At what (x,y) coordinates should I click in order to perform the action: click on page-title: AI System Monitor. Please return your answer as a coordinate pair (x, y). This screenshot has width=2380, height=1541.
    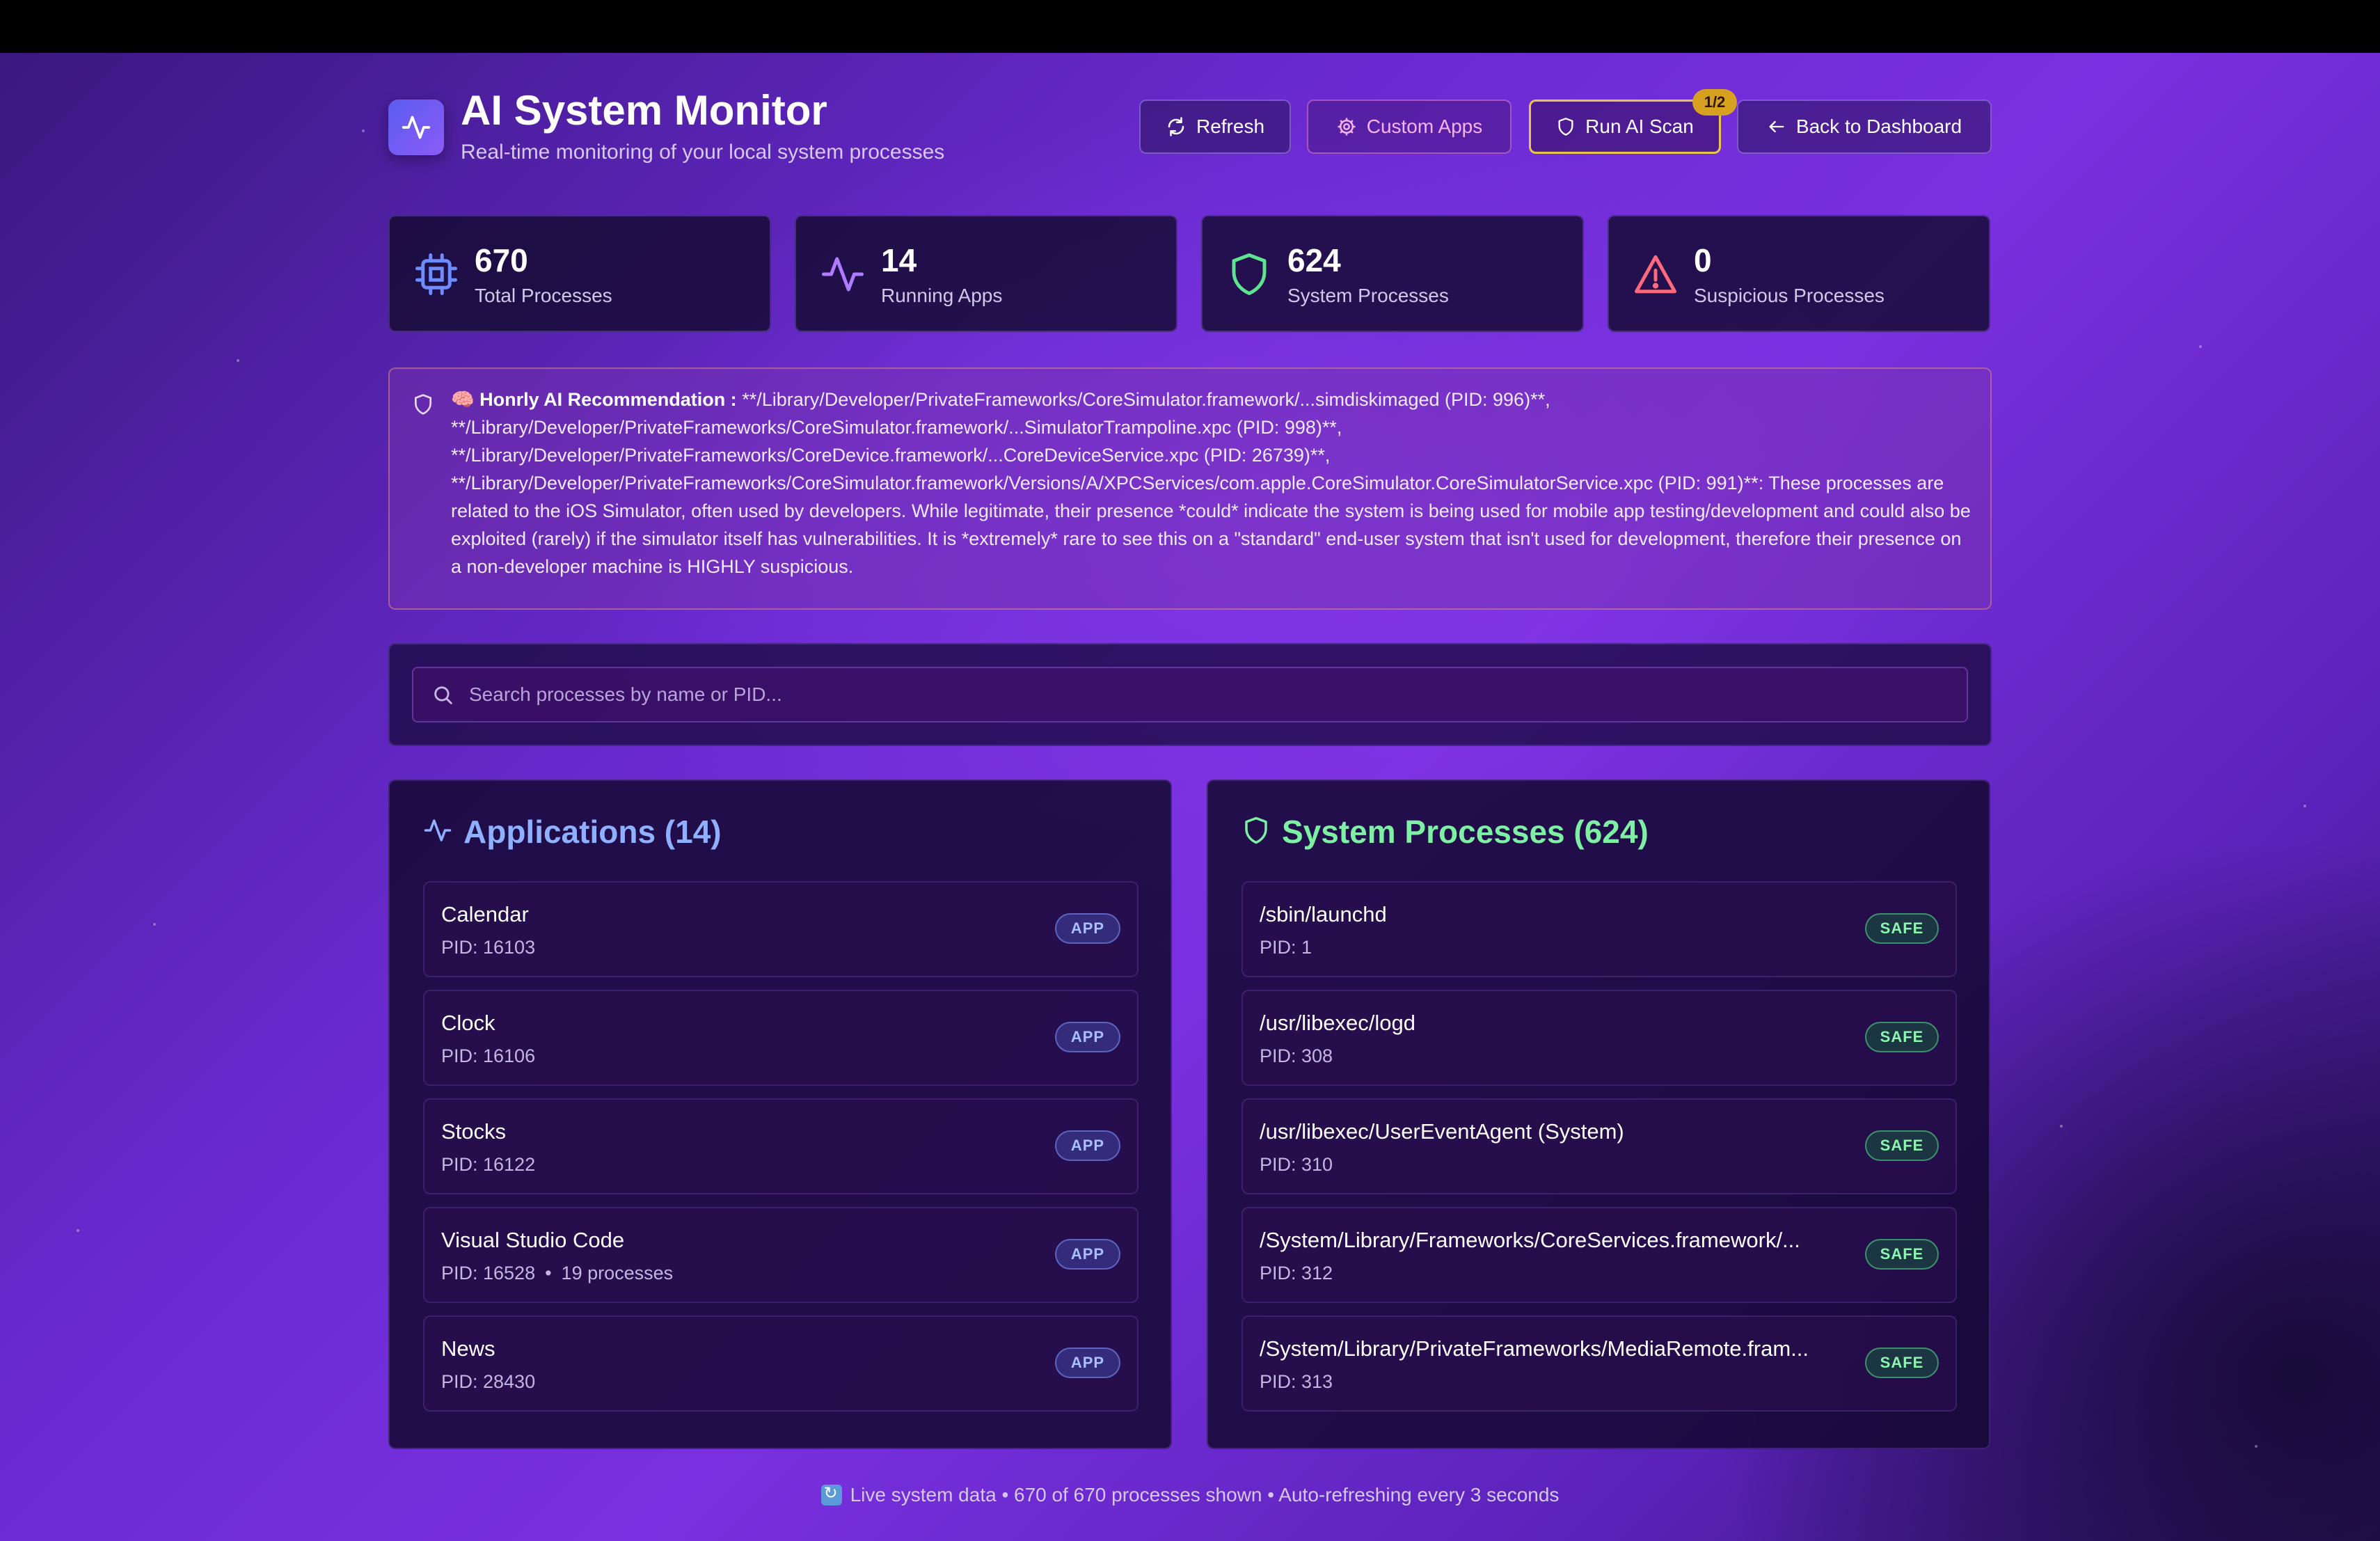
    Looking at the image, I should click on (644, 110).